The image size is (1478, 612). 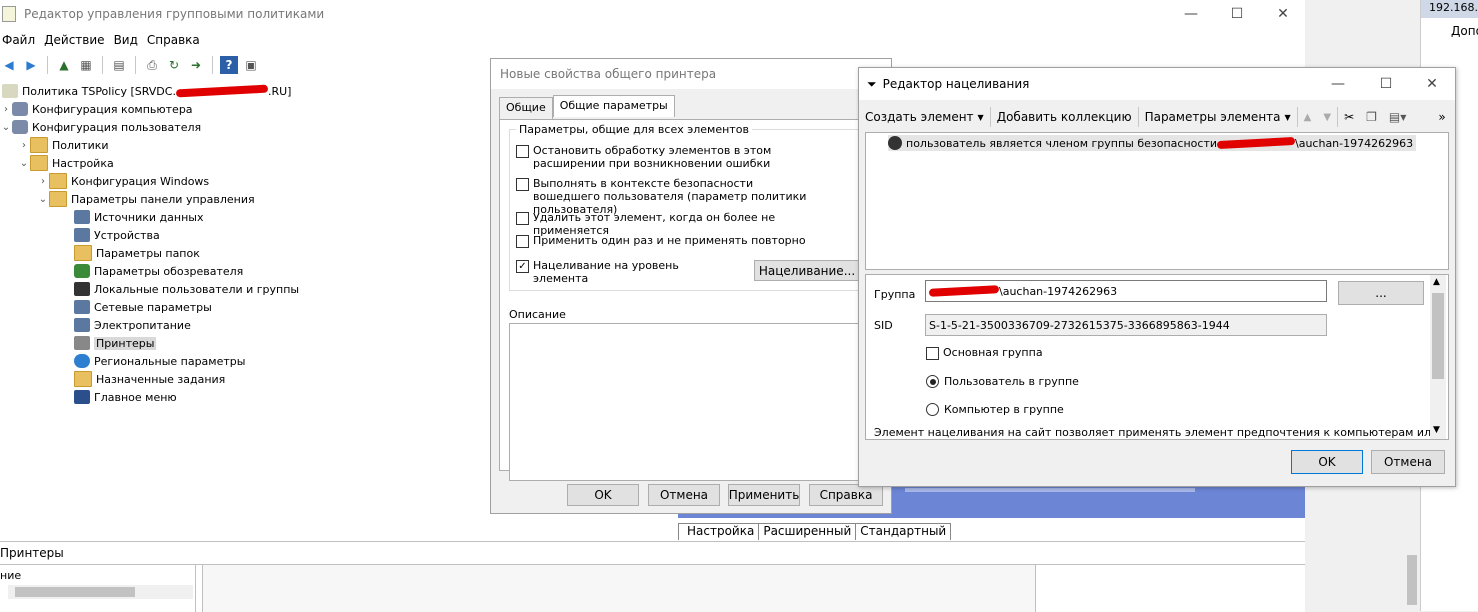 I want to click on help-button: Справка, so click(x=846, y=495).